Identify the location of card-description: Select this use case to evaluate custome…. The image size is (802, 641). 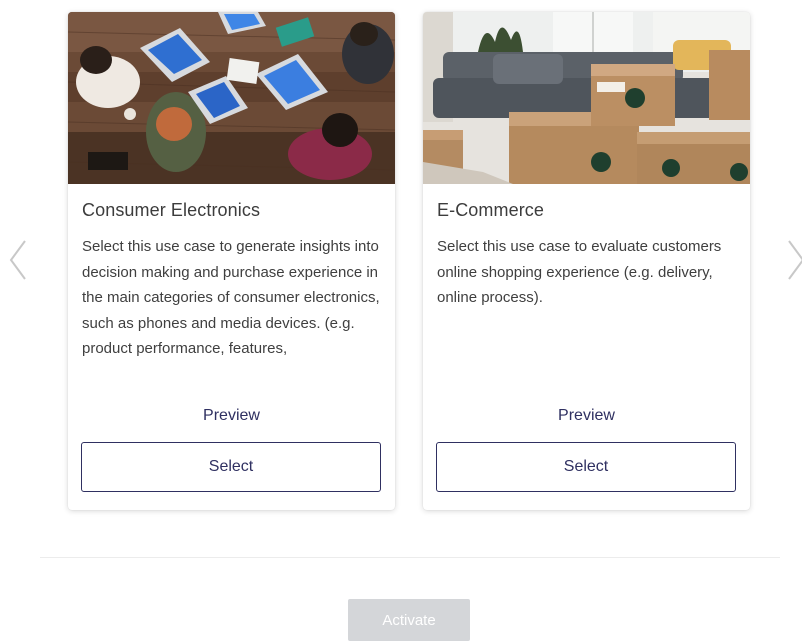
(579, 272).